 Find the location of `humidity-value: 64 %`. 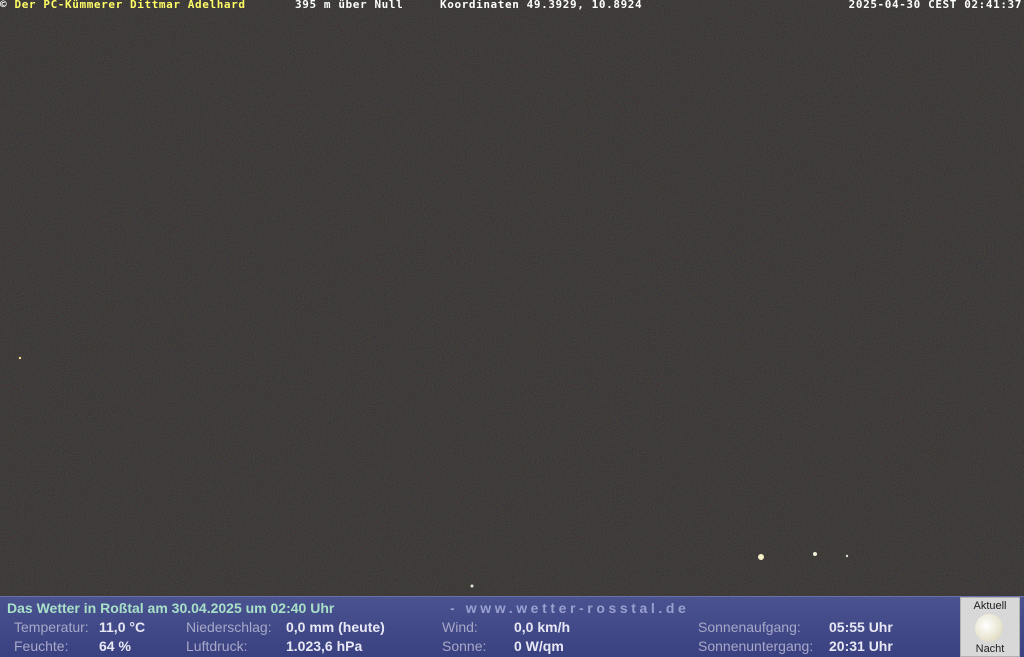

humidity-value: 64 % is located at coordinates (115, 646).